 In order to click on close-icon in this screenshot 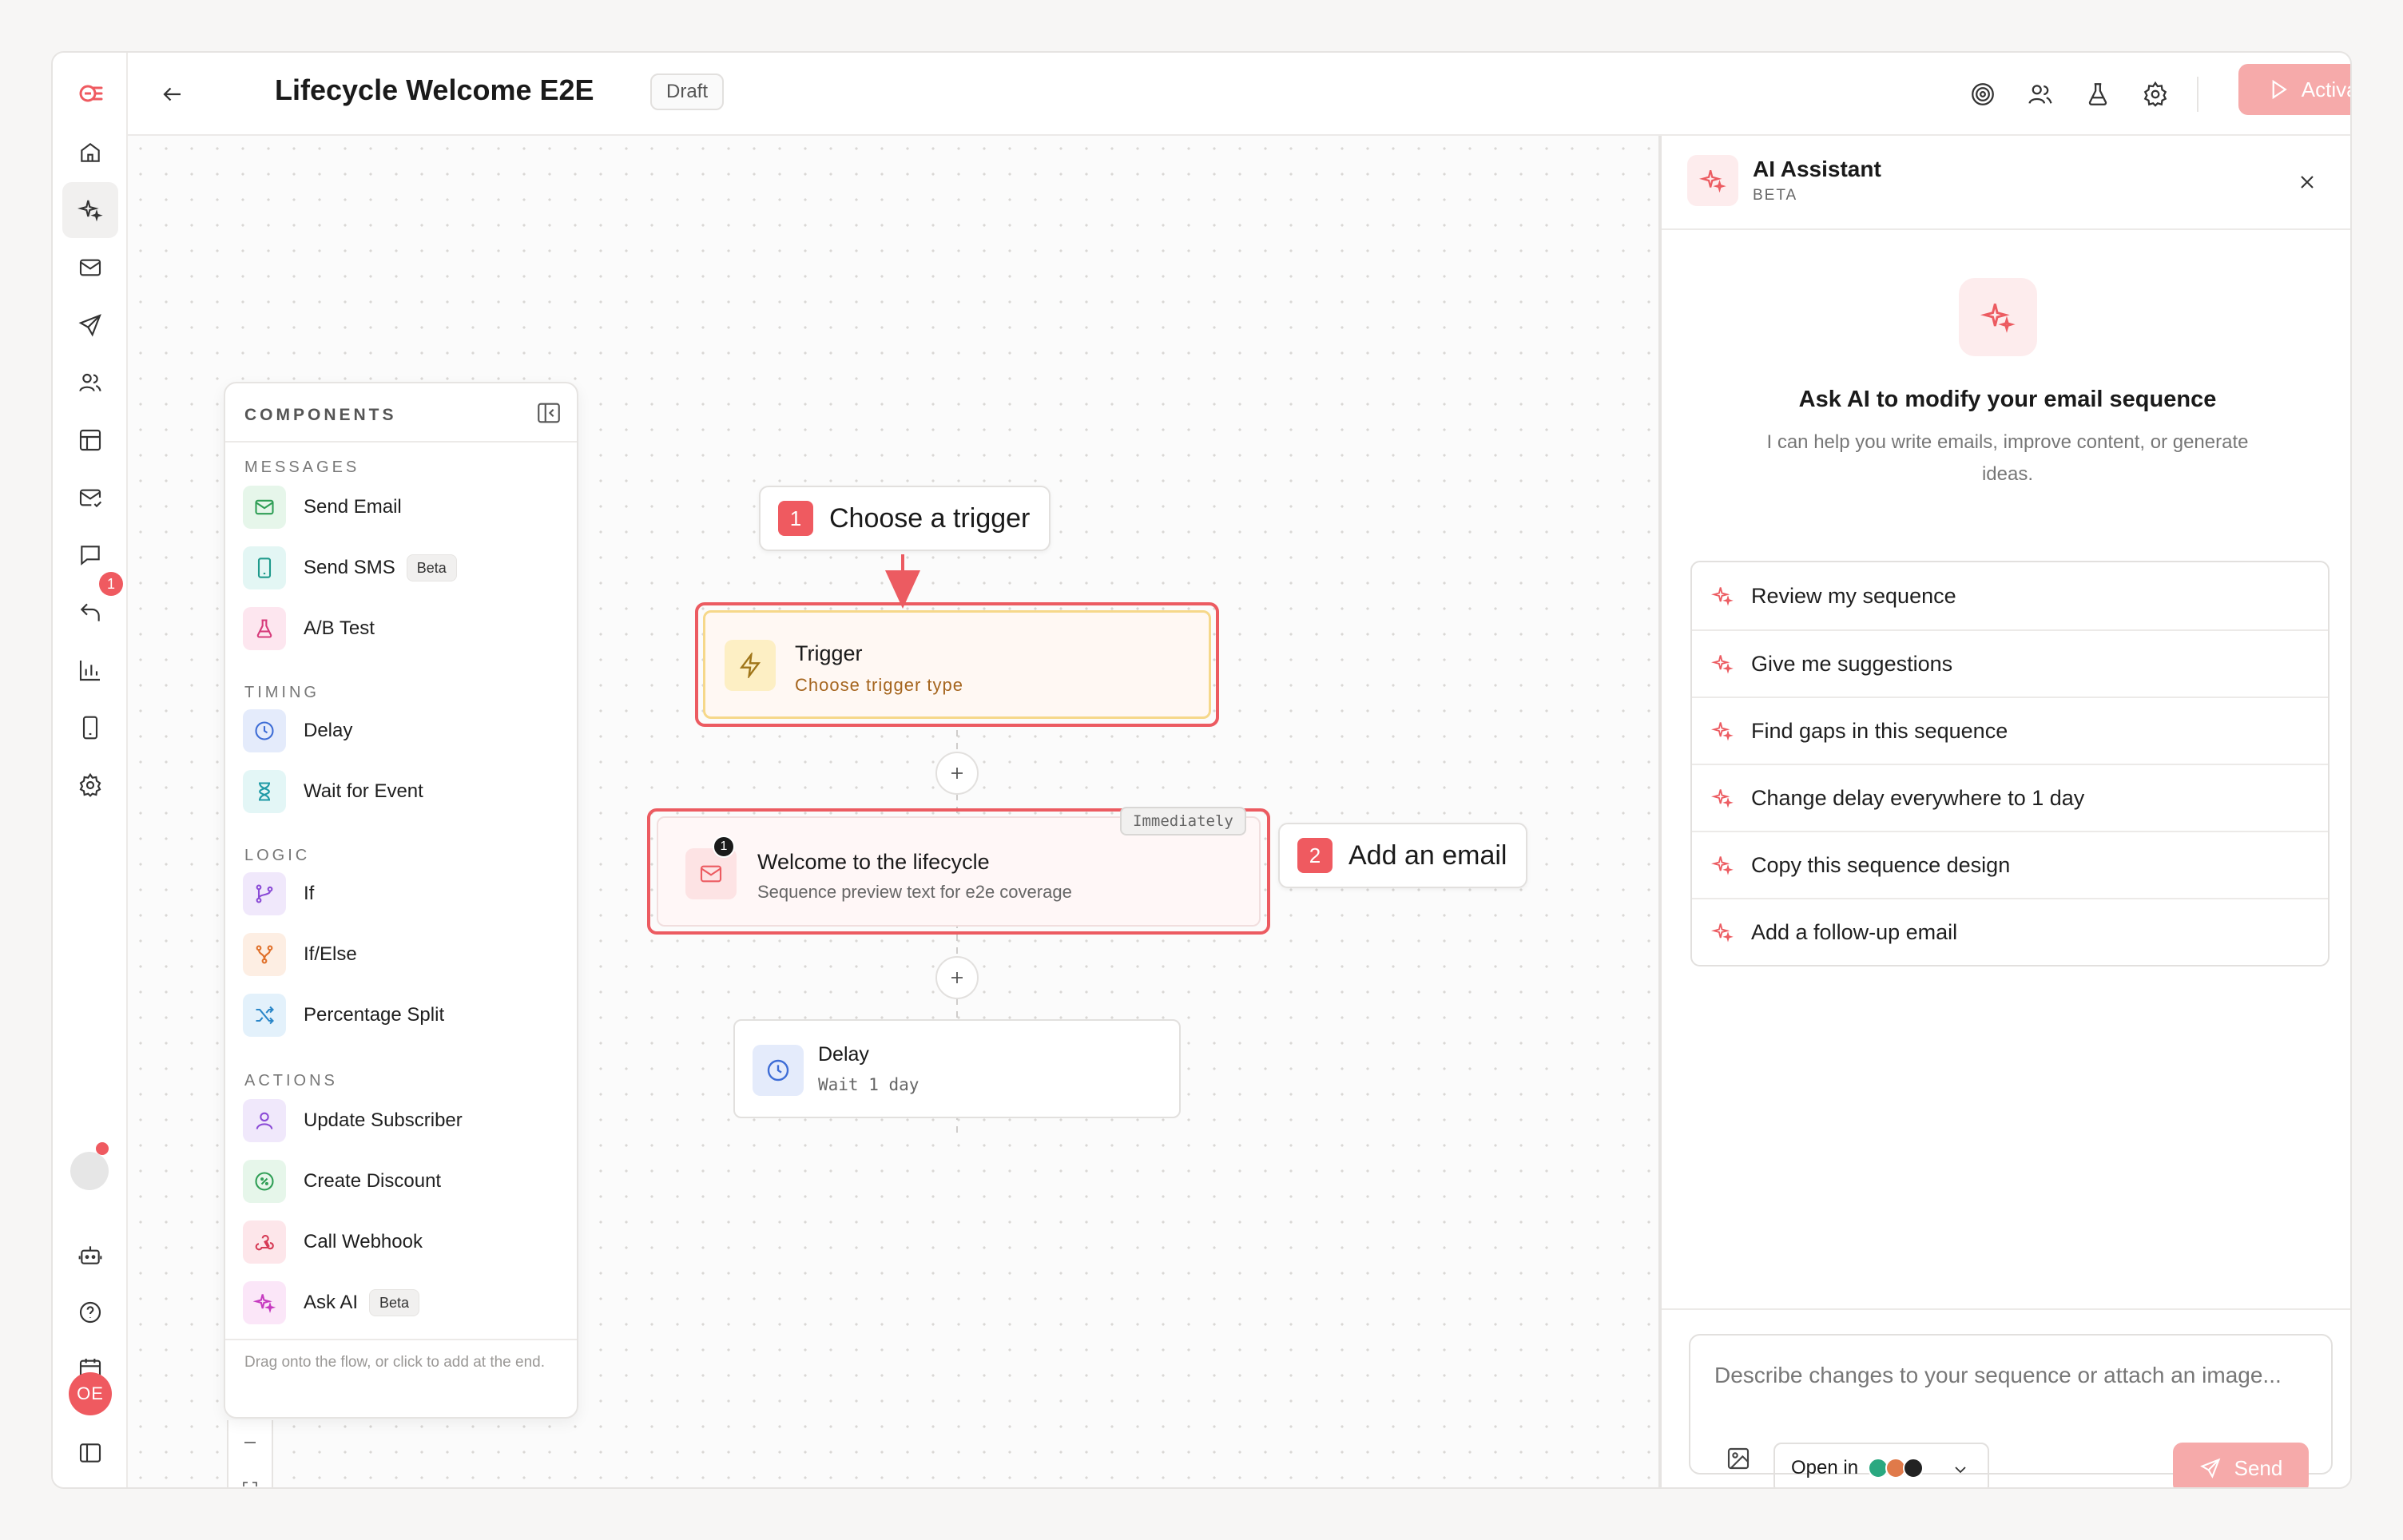, I will do `click(2307, 182)`.